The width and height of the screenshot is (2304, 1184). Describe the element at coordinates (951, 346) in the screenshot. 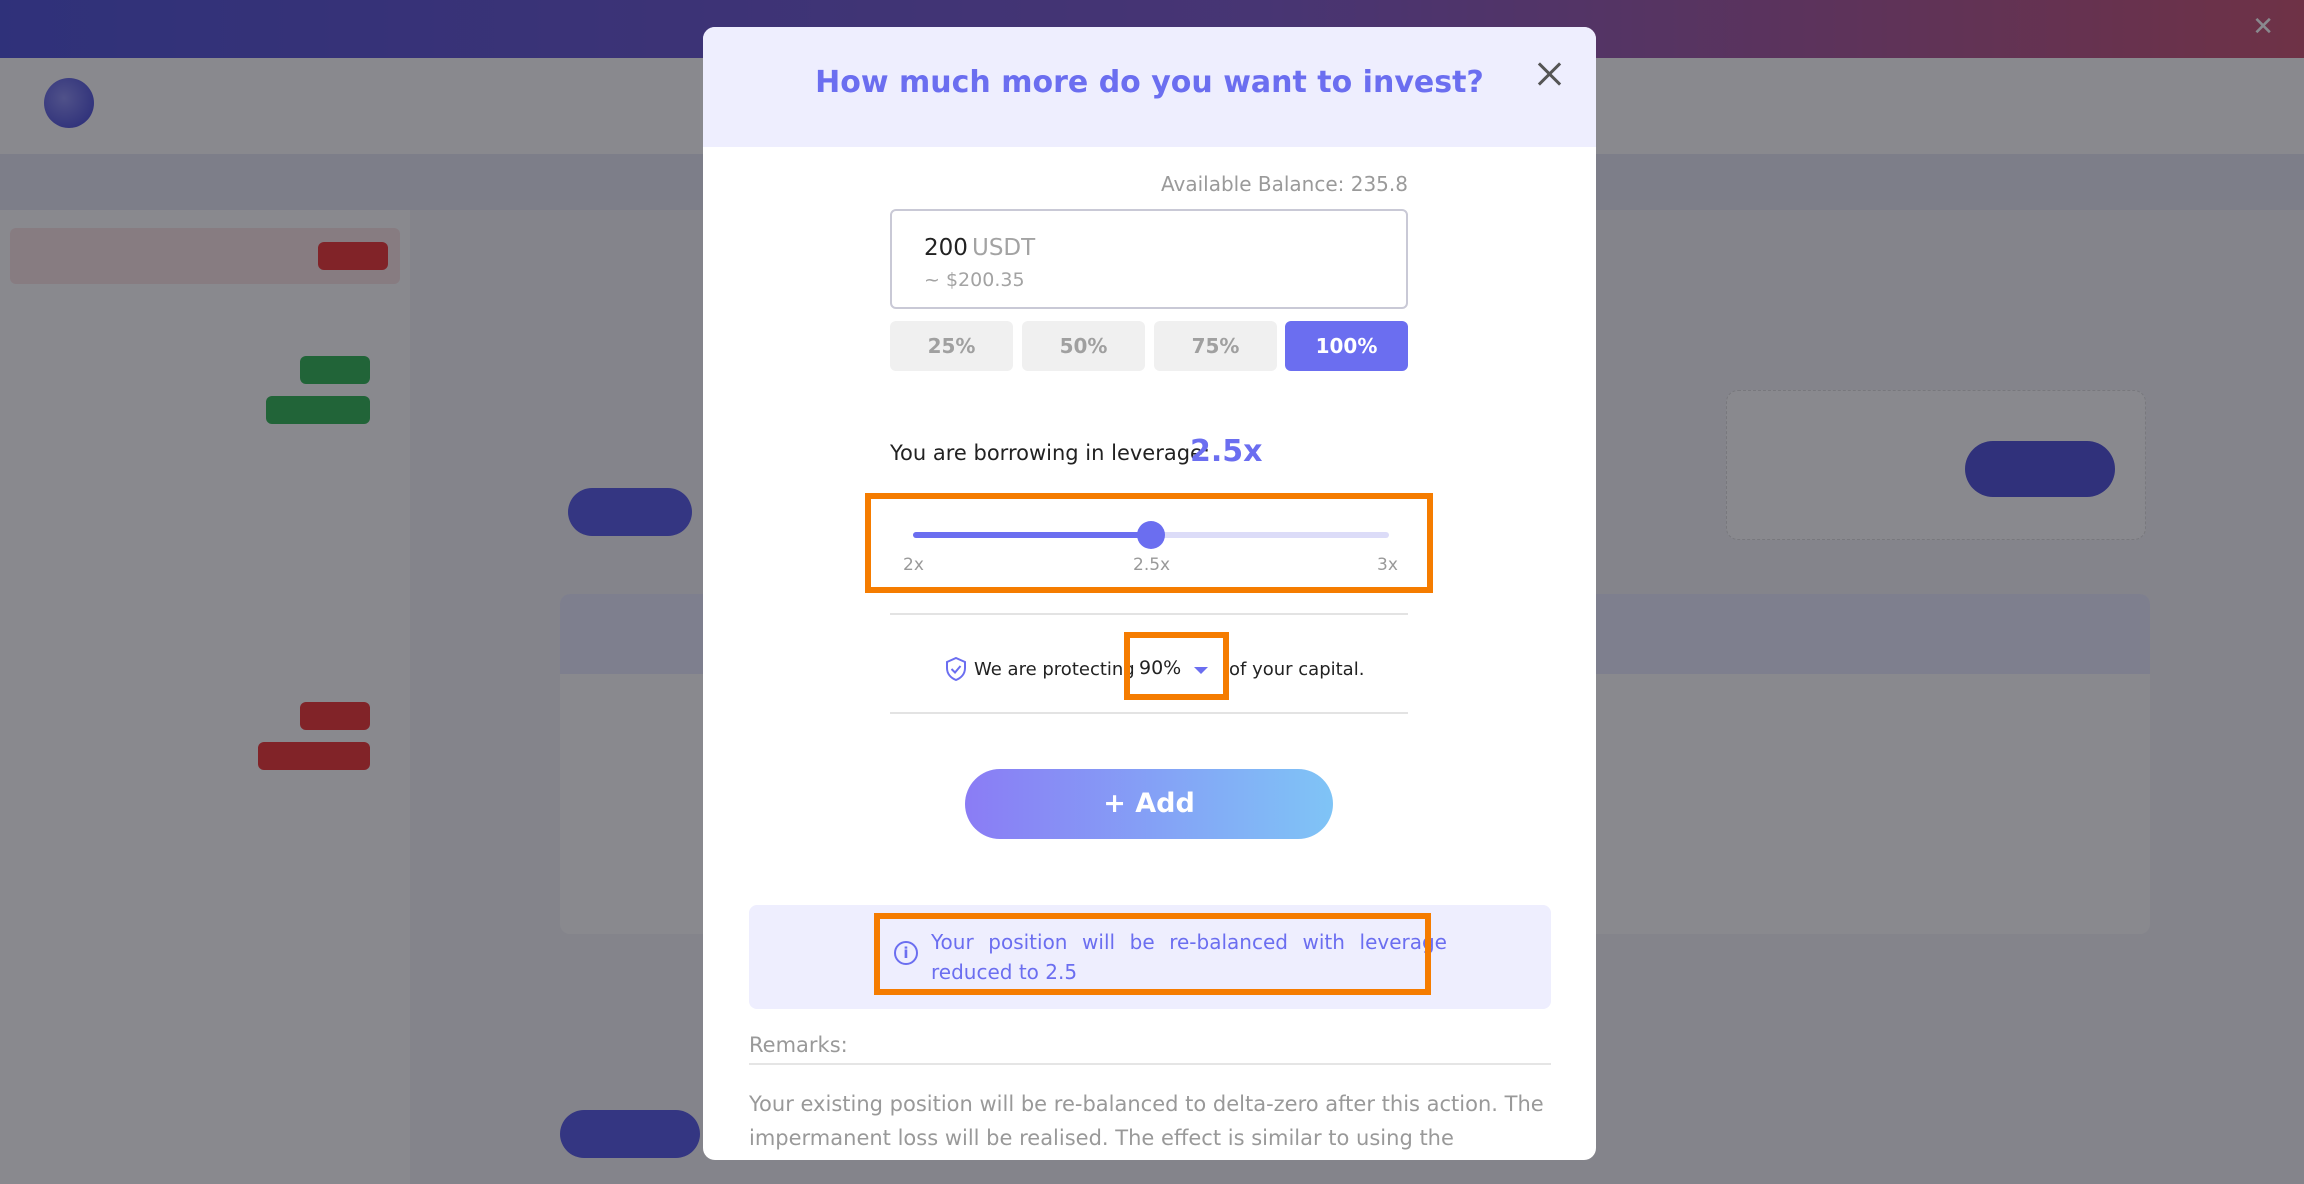

I see `percent-25-button: 25%` at that location.